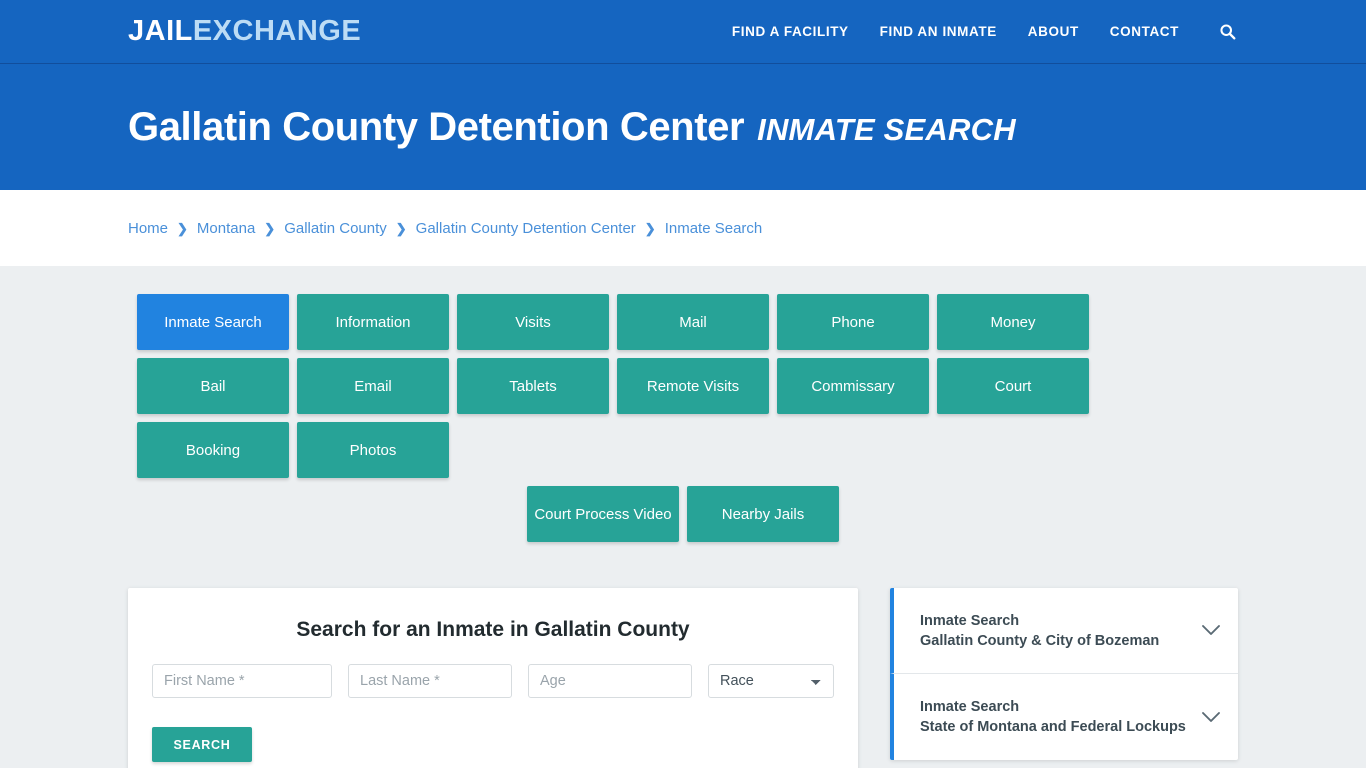 The width and height of the screenshot is (1366, 768). Describe the element at coordinates (1053, 727) in the screenshot. I see `accordion-item-subtitle: State of Montana and Federal Lockups` at that location.